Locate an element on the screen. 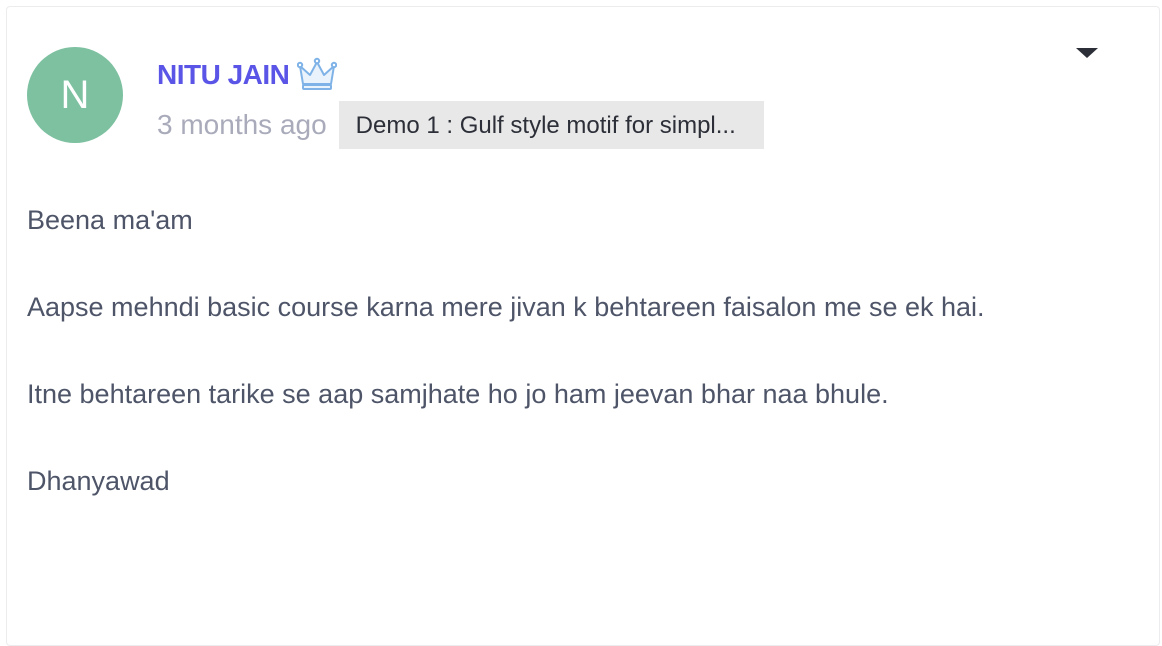 The width and height of the screenshot is (1162, 646). timestamp: 3 months ago is located at coordinates (242, 124).